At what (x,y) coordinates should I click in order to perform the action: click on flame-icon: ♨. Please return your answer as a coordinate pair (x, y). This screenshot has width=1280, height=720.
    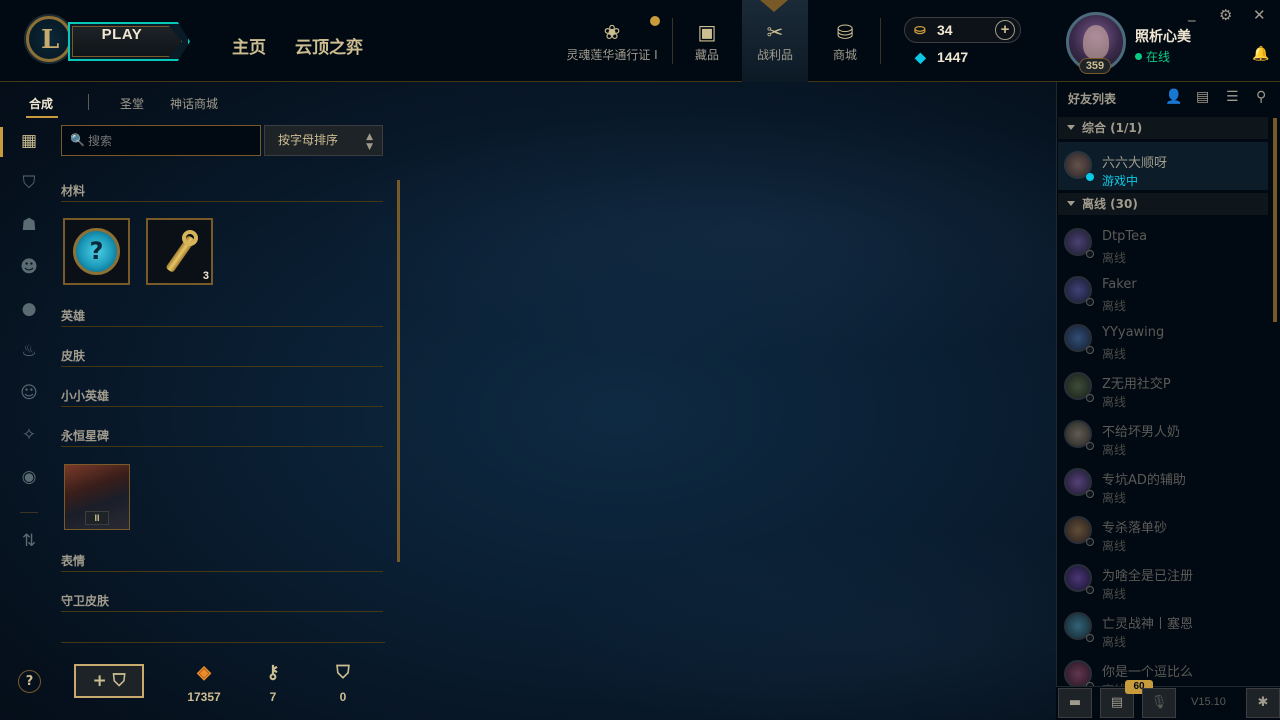
    Looking at the image, I should click on (29, 351).